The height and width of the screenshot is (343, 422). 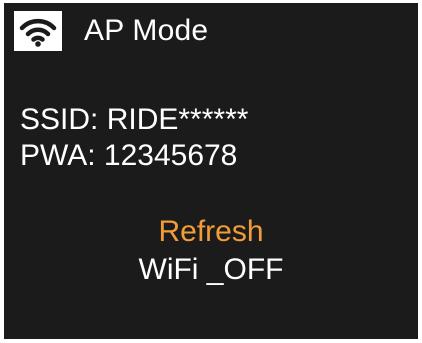 I want to click on page-title: AP Mode, so click(x=146, y=30).